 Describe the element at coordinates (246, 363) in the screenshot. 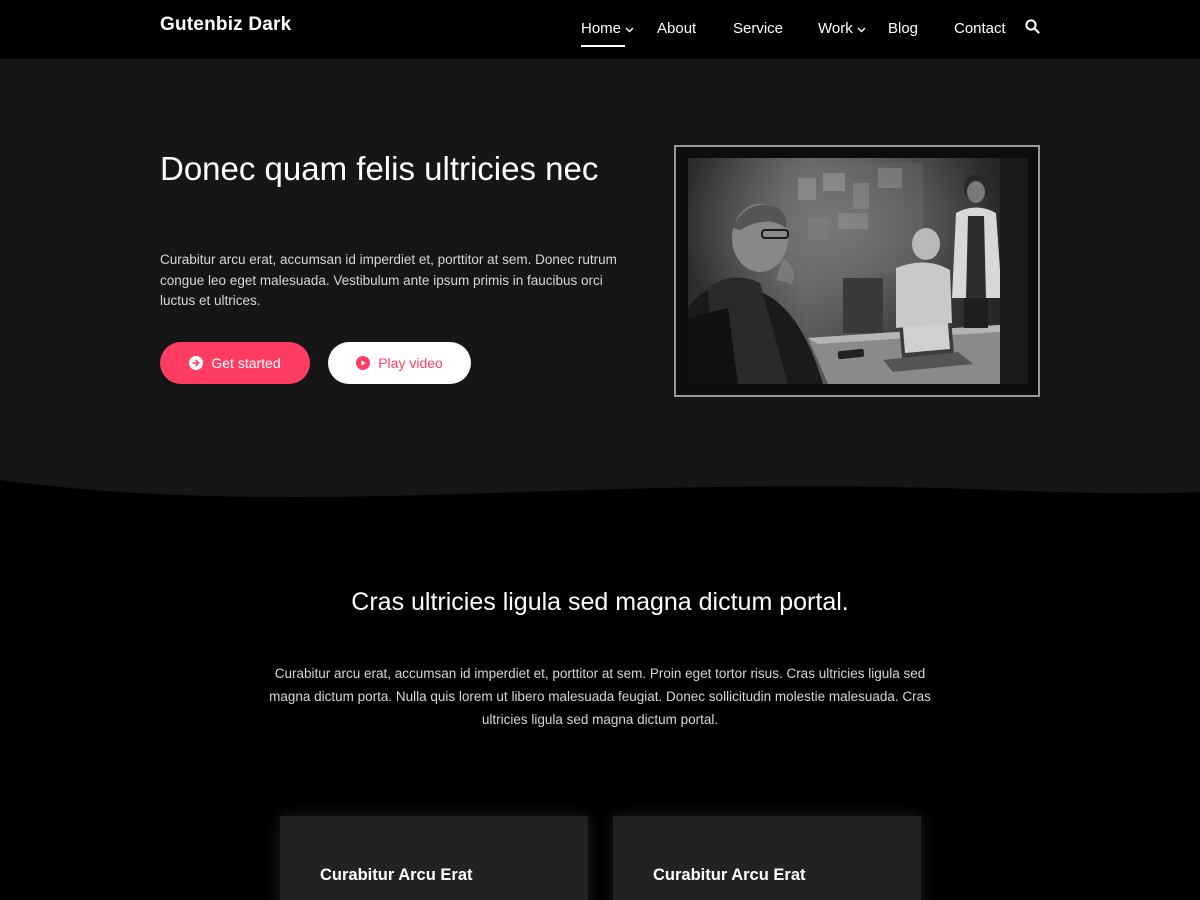

I see `get-started-label: Get started` at that location.